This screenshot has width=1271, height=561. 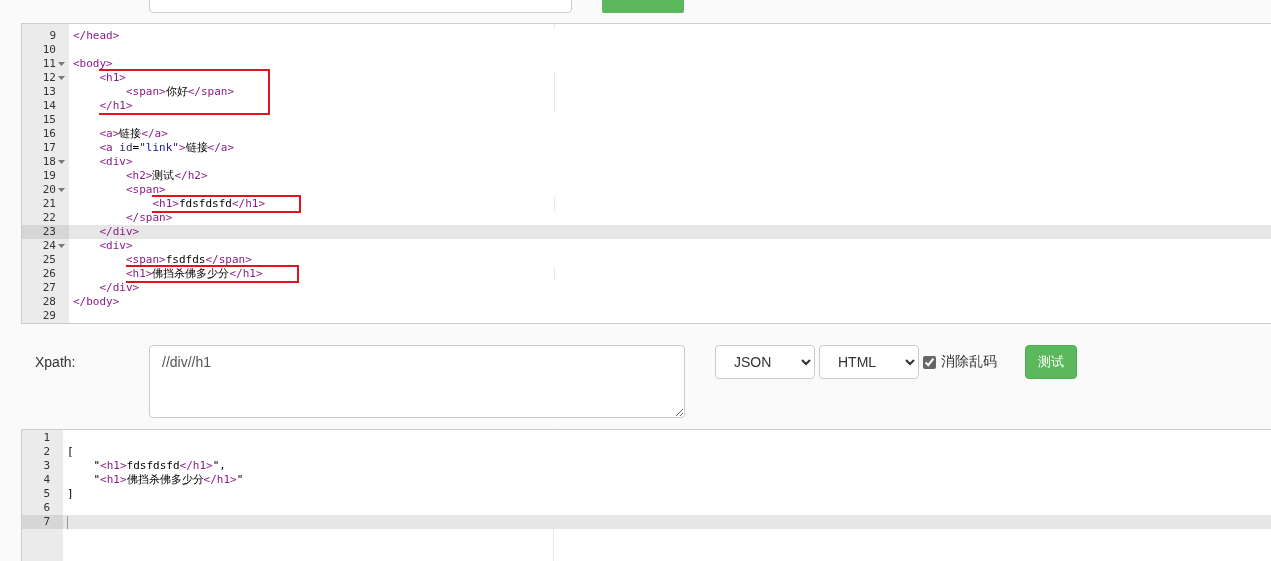 What do you see at coordinates (48, 204) in the screenshot?
I see `line-number: 21` at bounding box center [48, 204].